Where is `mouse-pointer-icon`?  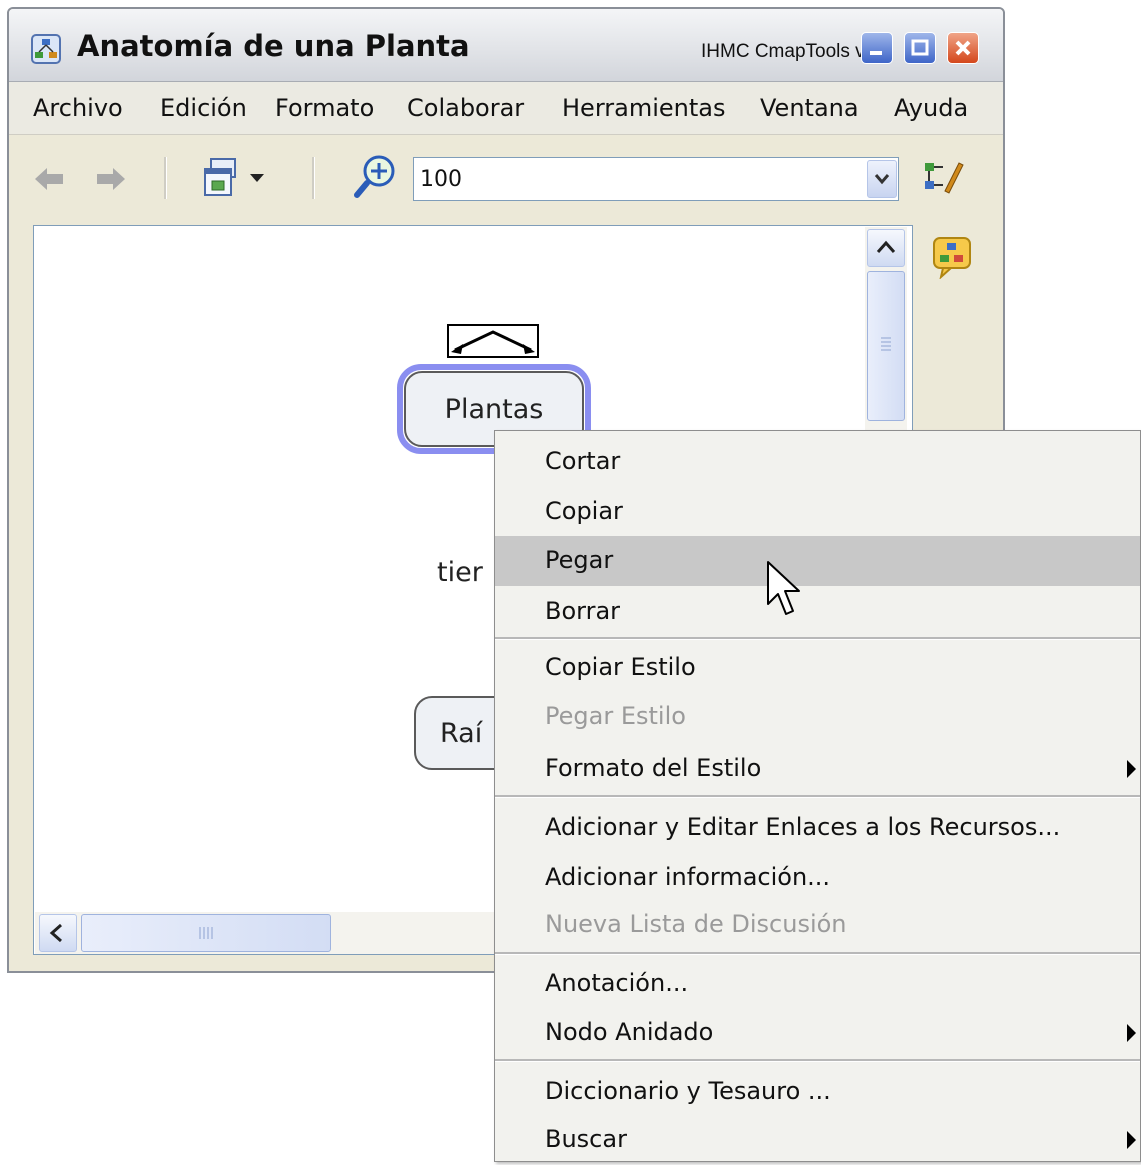
mouse-pointer-icon is located at coordinates (783, 588).